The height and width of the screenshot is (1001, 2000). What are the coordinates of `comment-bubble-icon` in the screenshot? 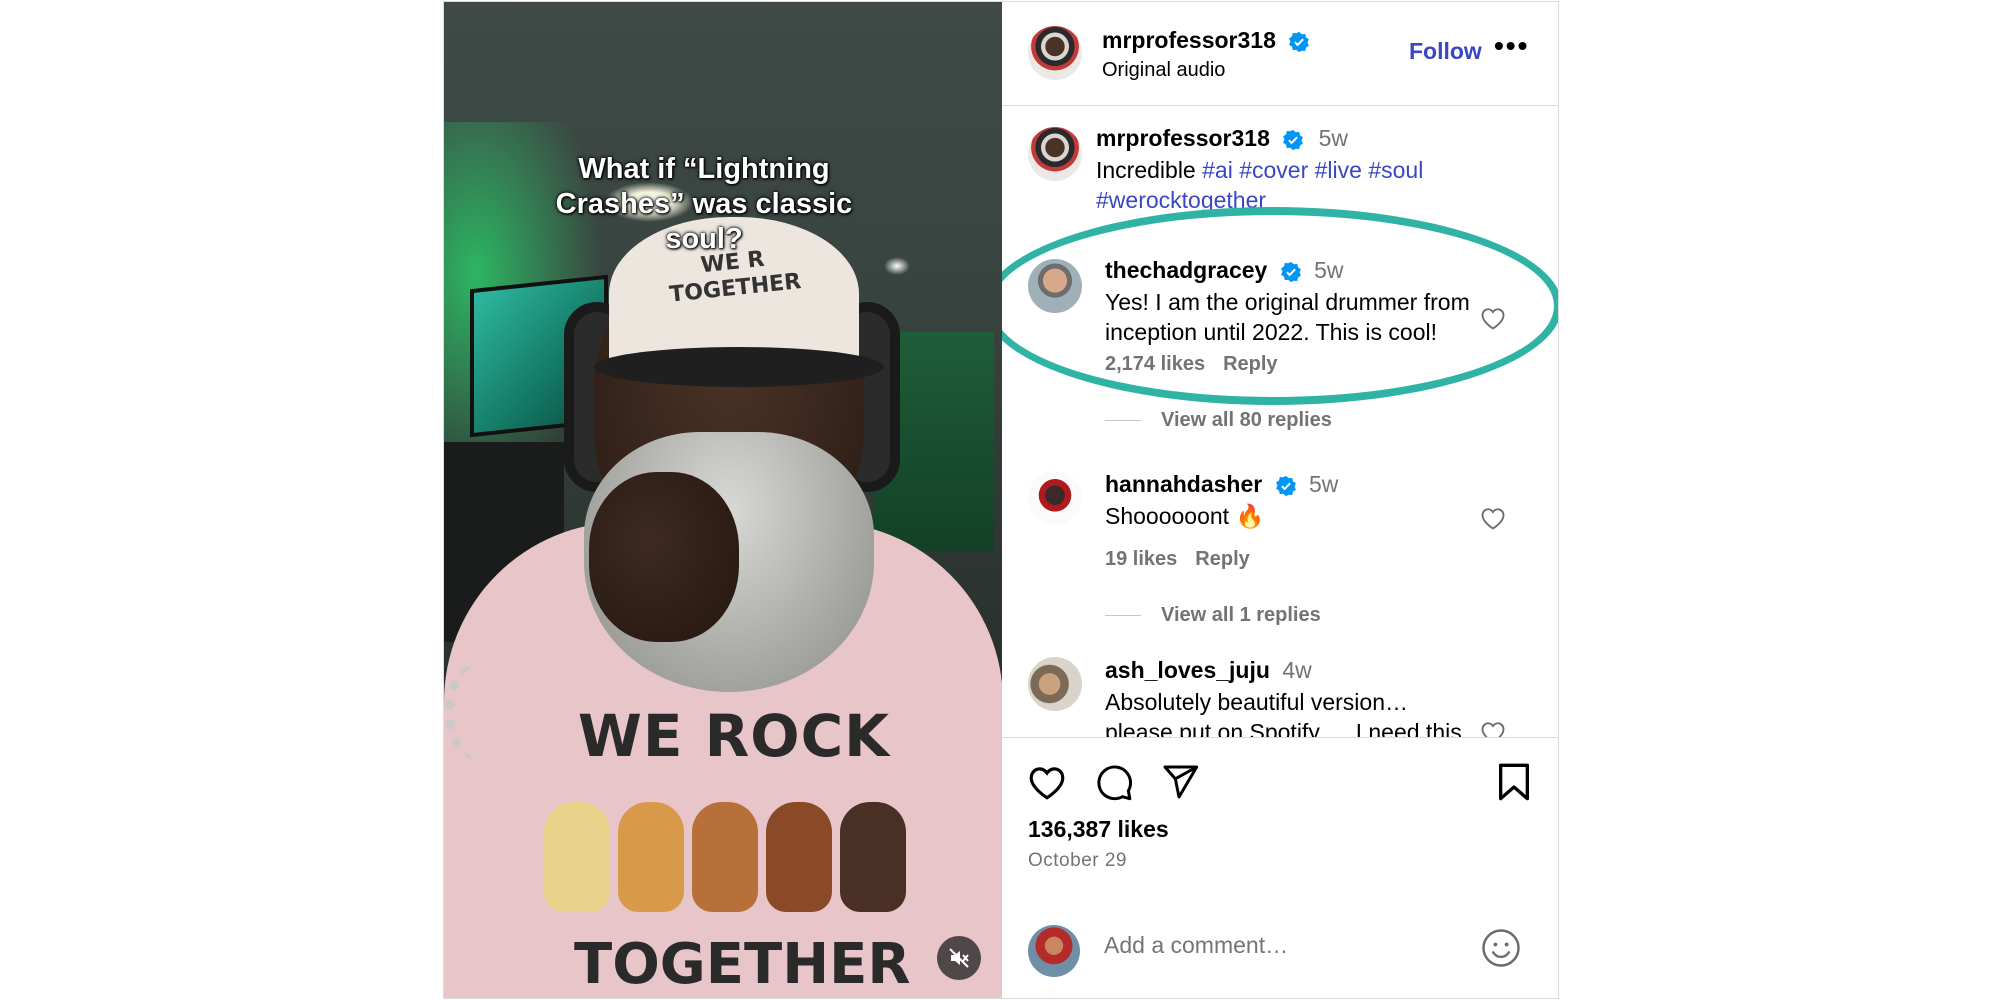 It's located at (1114, 782).